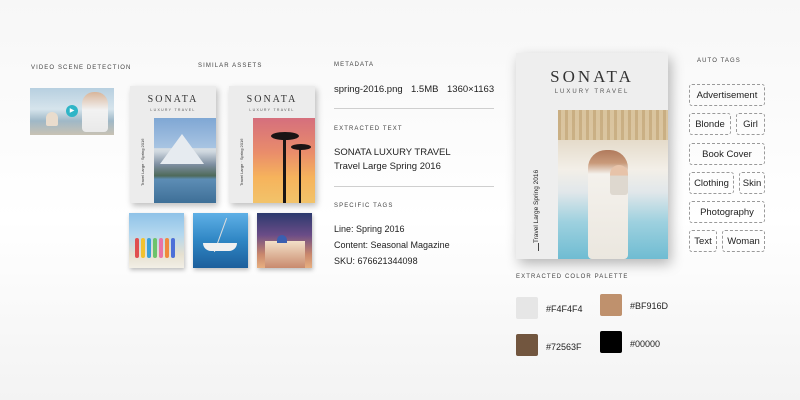  What do you see at coordinates (368, 89) in the screenshot?
I see `metadata-filename: spring-2016.png` at bounding box center [368, 89].